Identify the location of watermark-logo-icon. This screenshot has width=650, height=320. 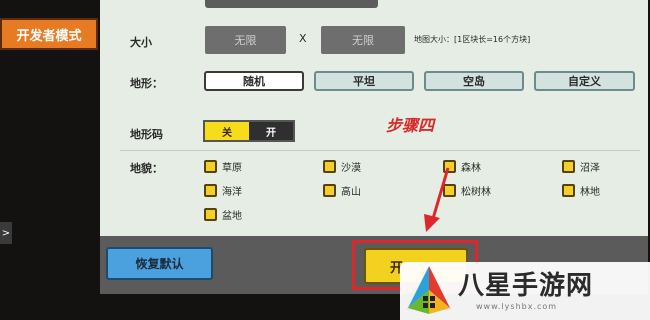
(429, 290).